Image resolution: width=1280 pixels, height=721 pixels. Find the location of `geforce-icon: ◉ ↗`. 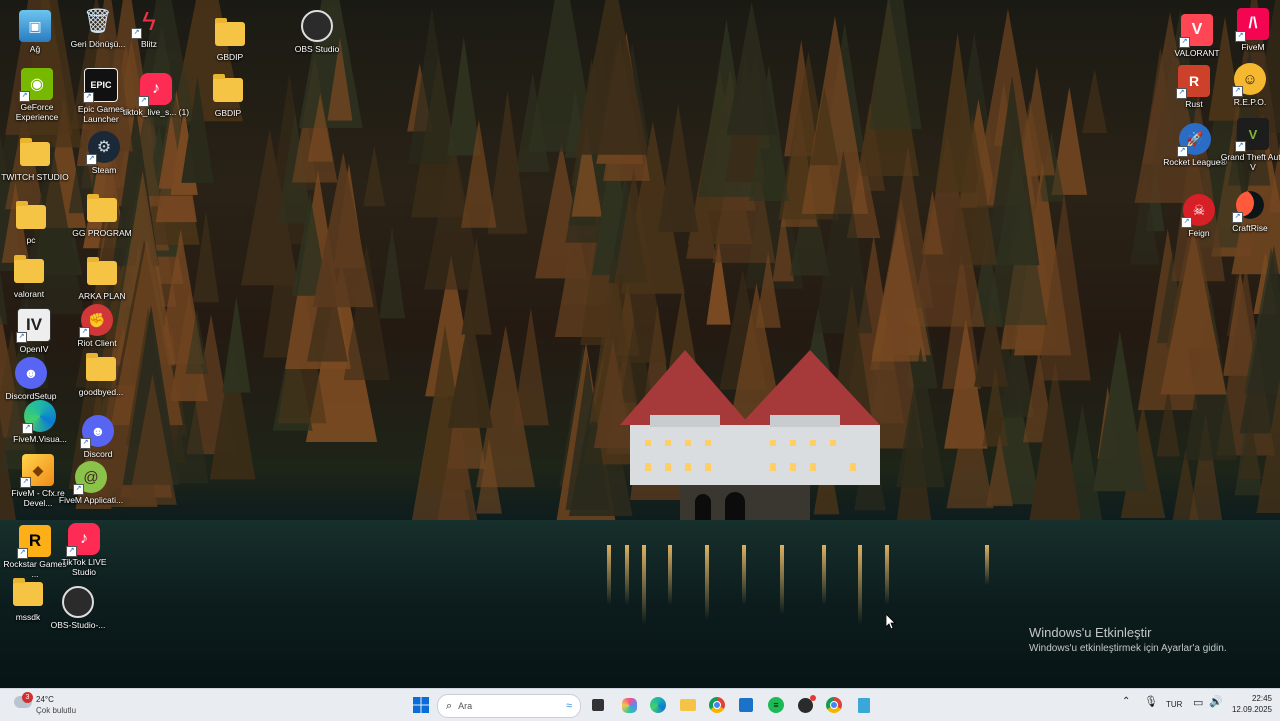

geforce-icon: ◉ ↗ is located at coordinates (36, 85).